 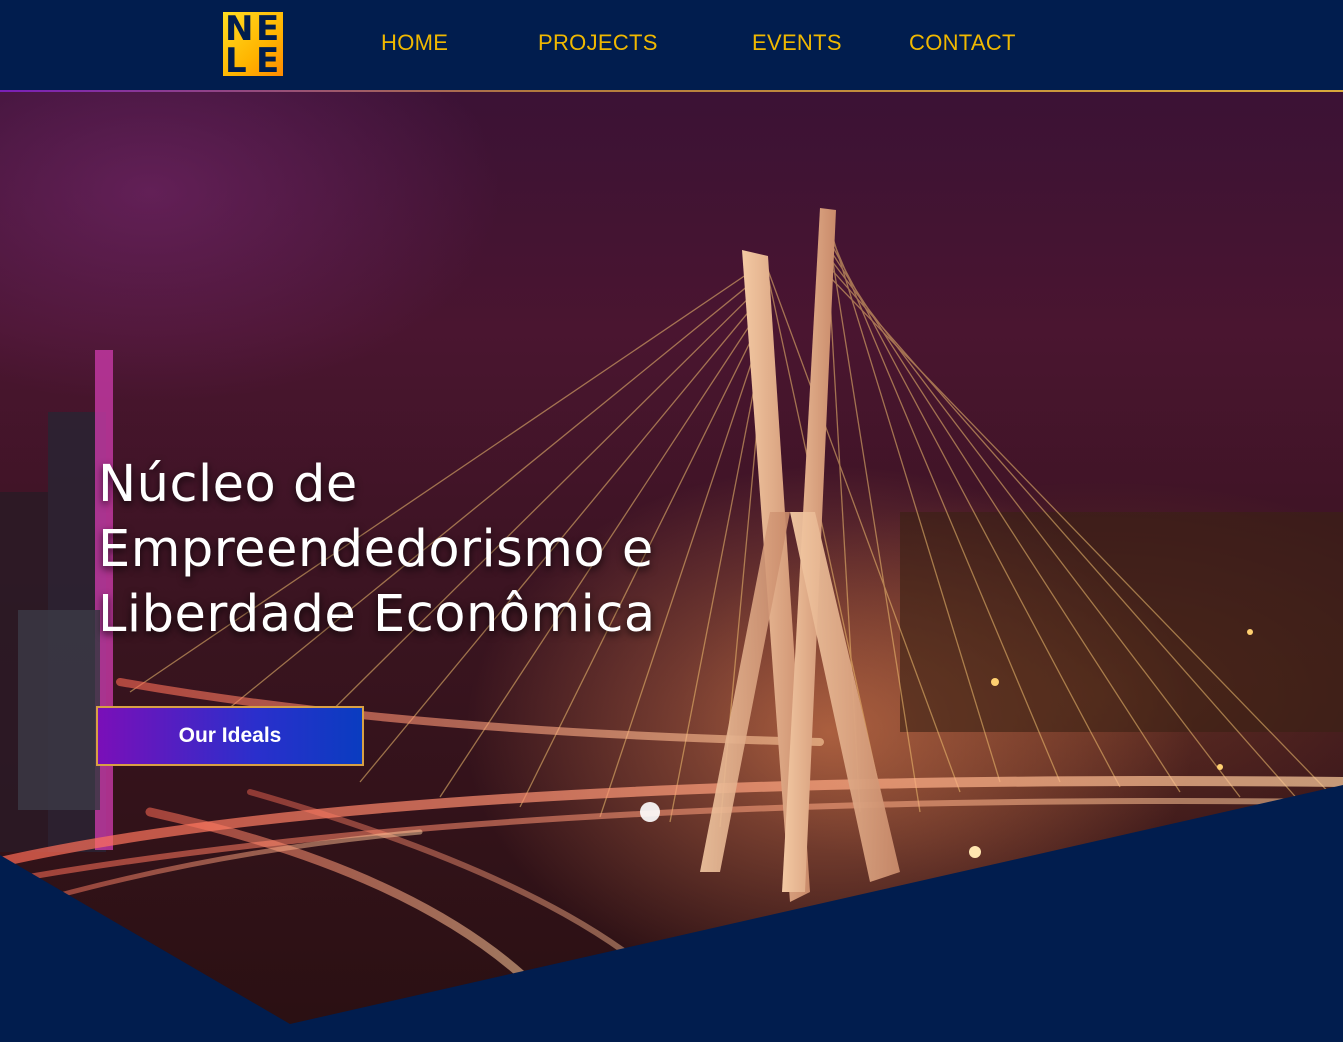 What do you see at coordinates (239, 29) in the screenshot?
I see `logo-letter-n: N` at bounding box center [239, 29].